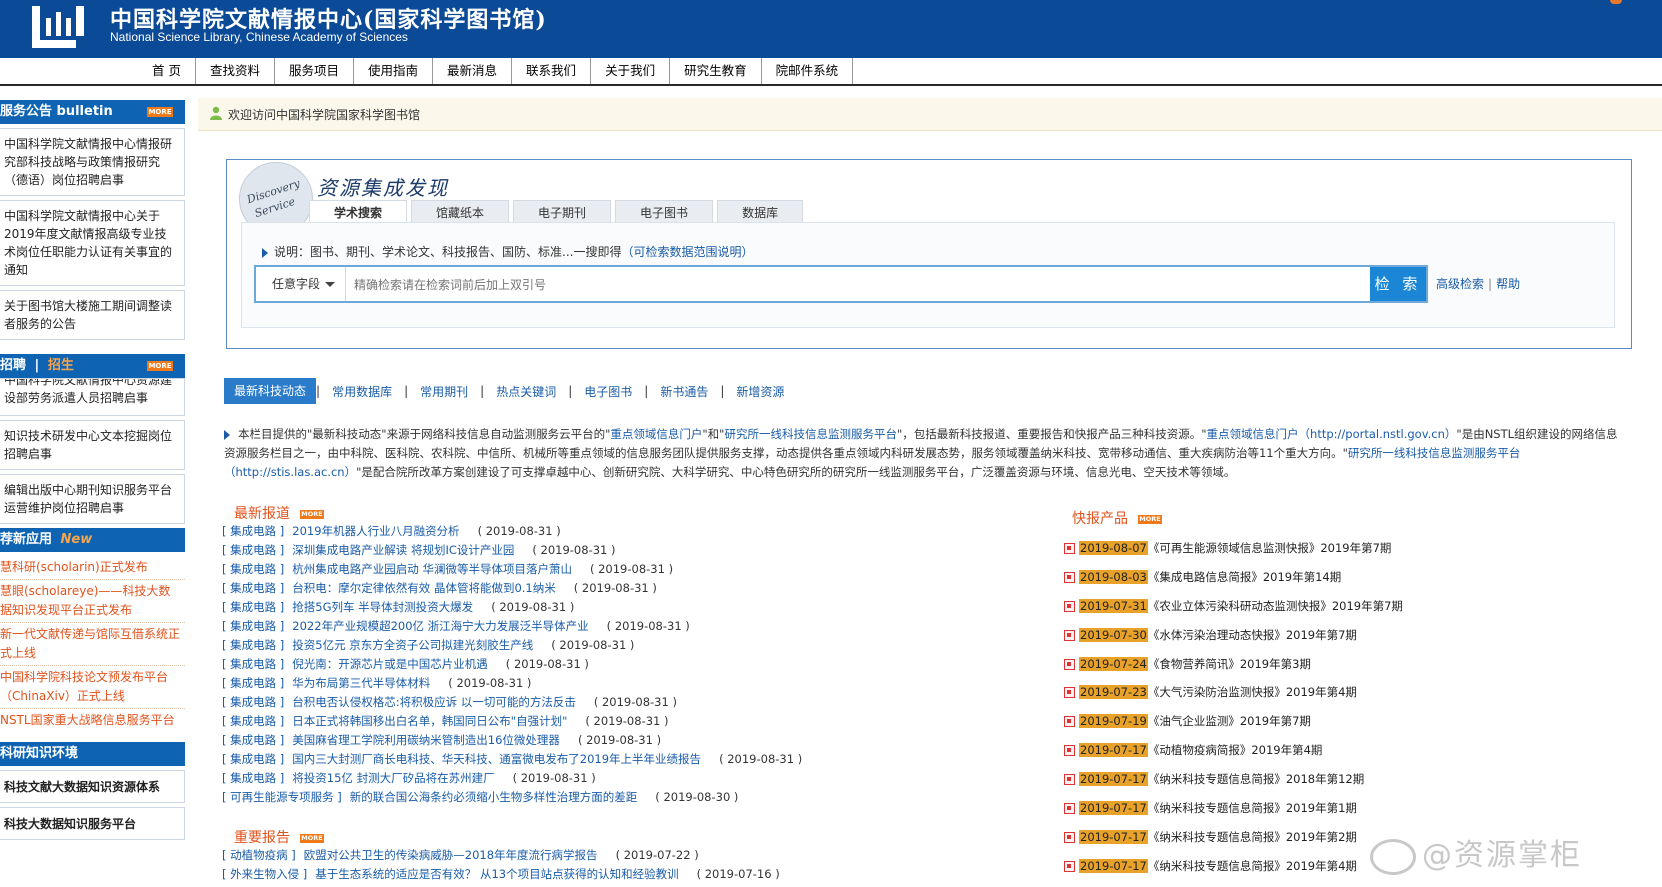 The width and height of the screenshot is (1662, 887). I want to click on reports-more-button: MORE, so click(312, 838).